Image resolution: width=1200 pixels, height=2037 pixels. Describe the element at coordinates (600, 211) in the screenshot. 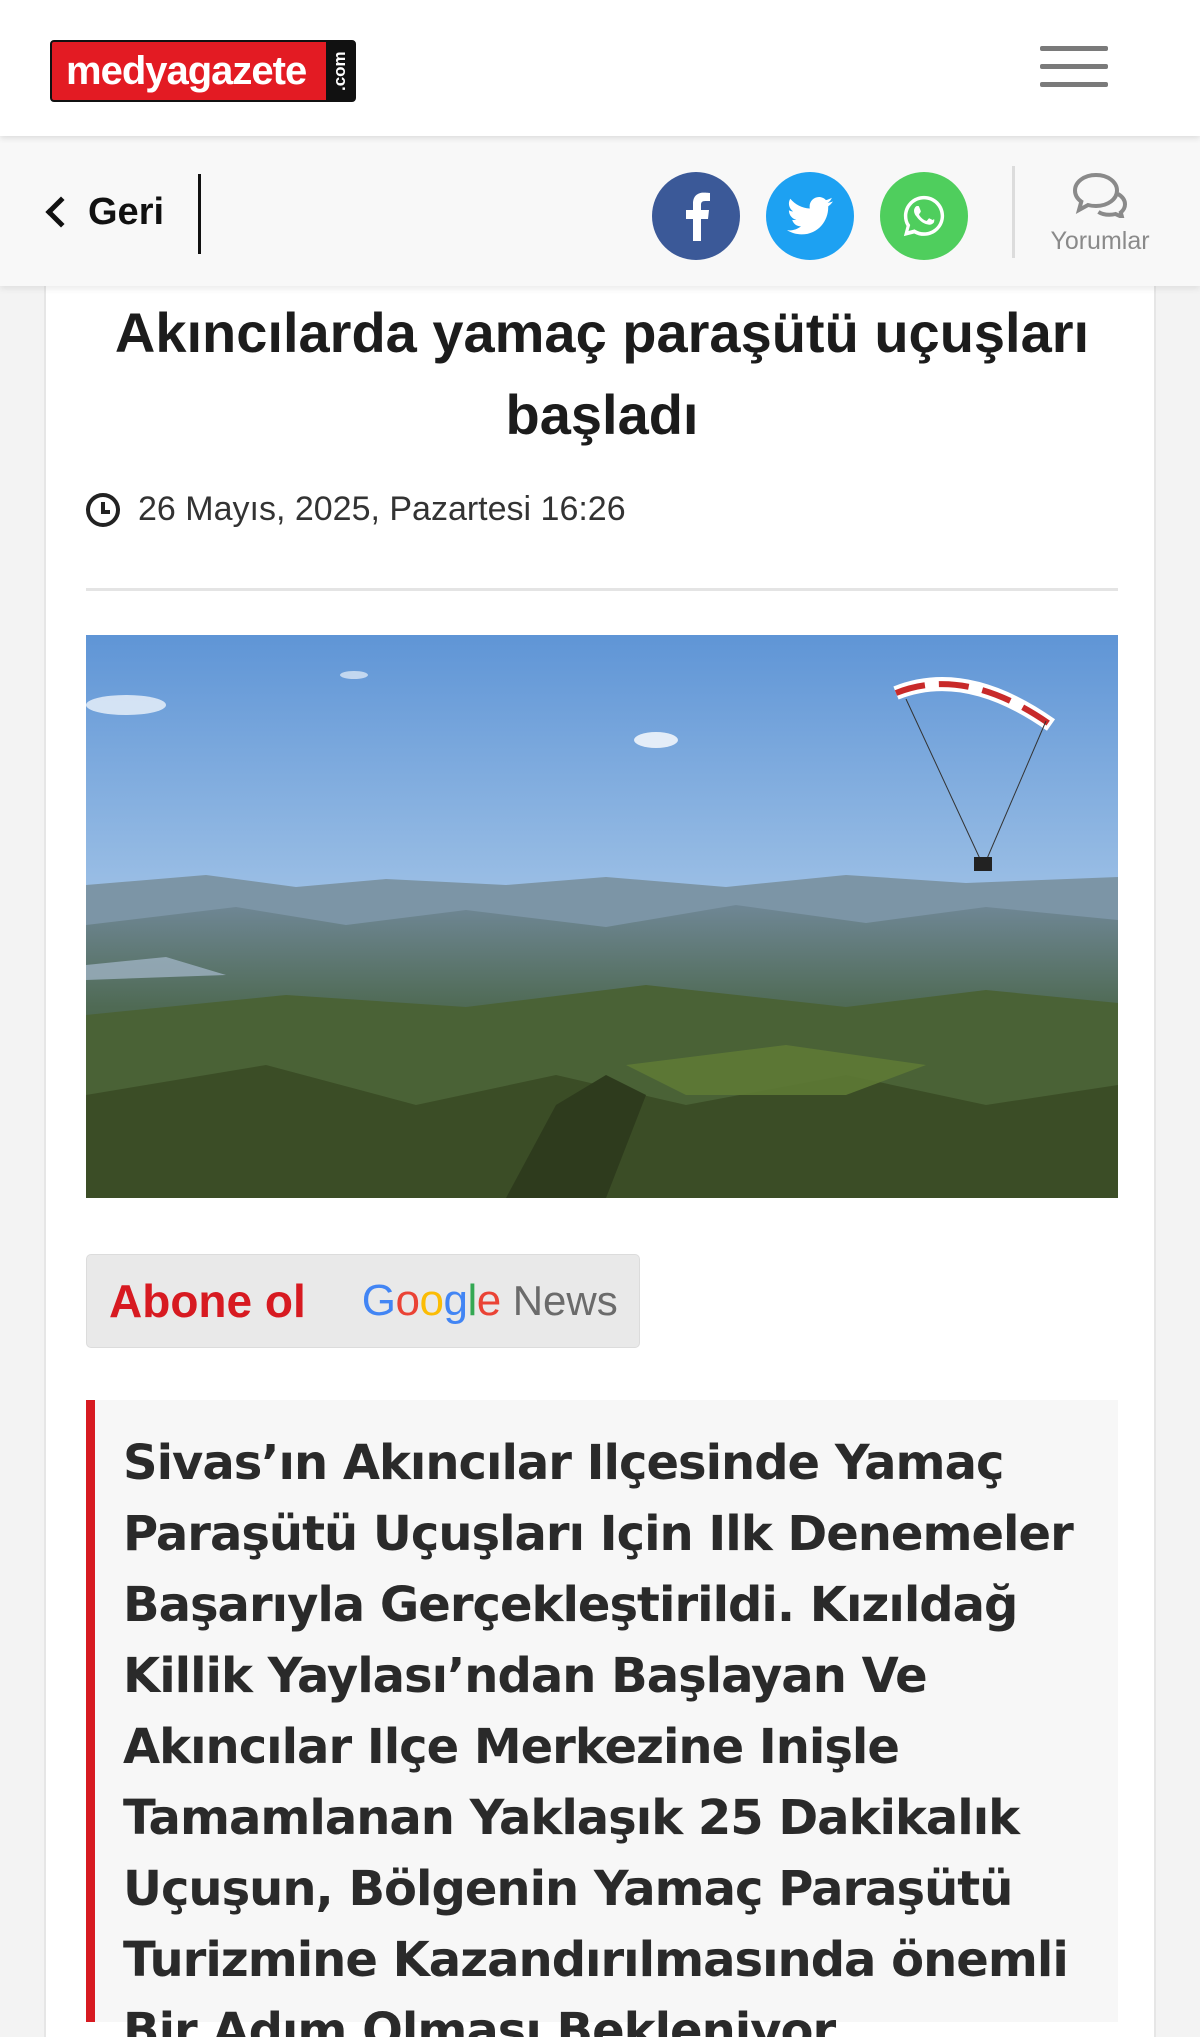

I see `share-bar: Geri Yorumlar` at that location.